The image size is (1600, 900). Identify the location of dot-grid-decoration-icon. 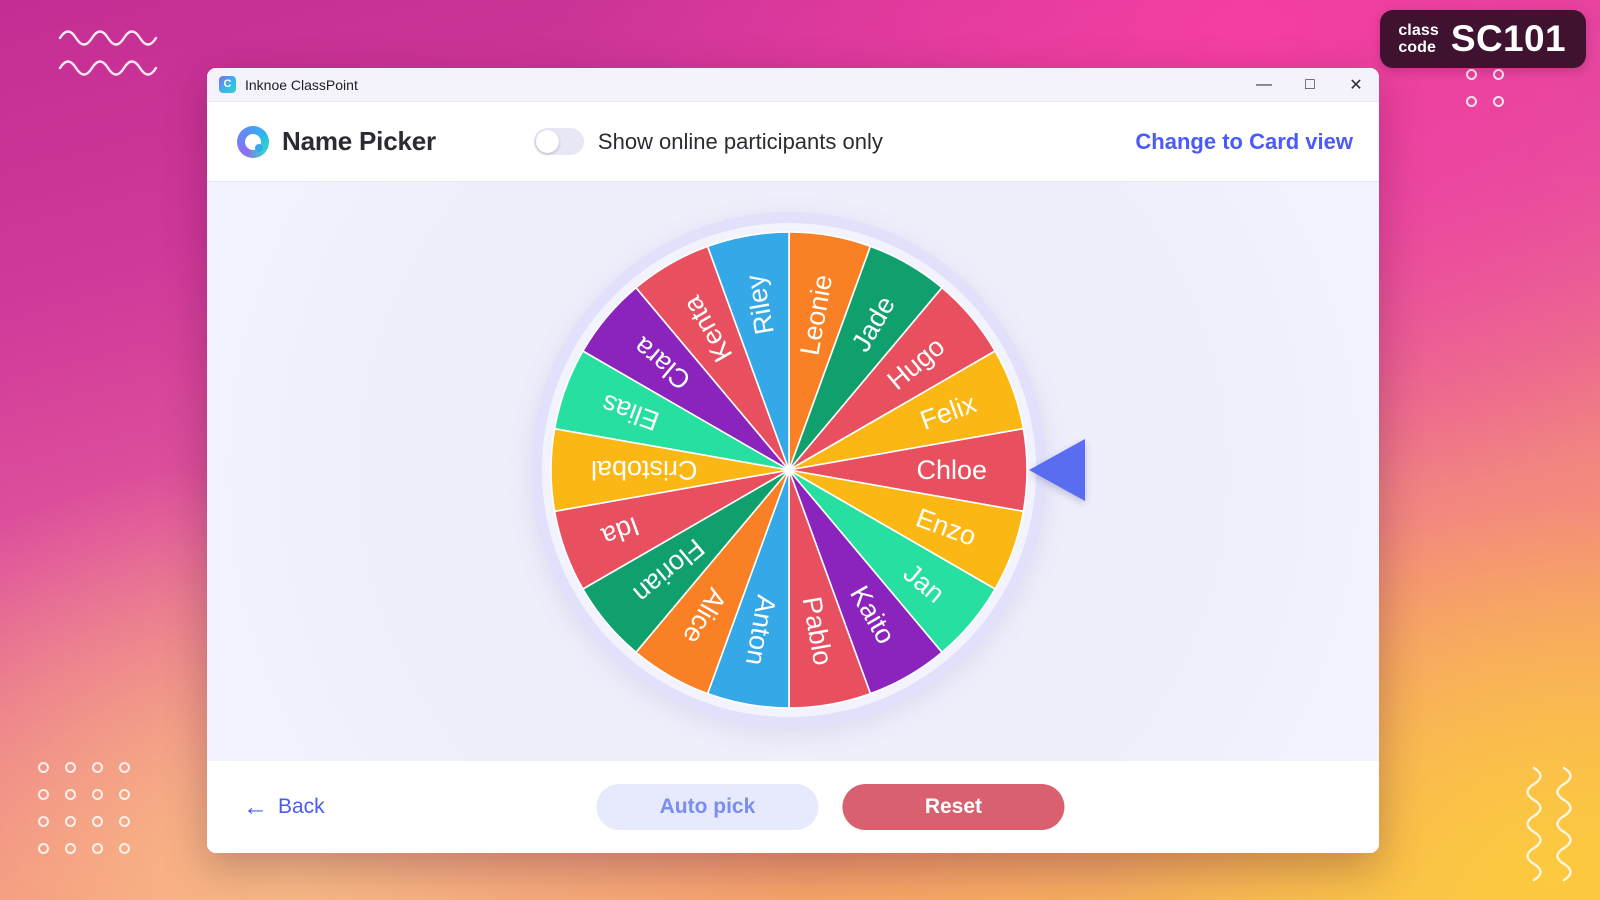
(84, 808).